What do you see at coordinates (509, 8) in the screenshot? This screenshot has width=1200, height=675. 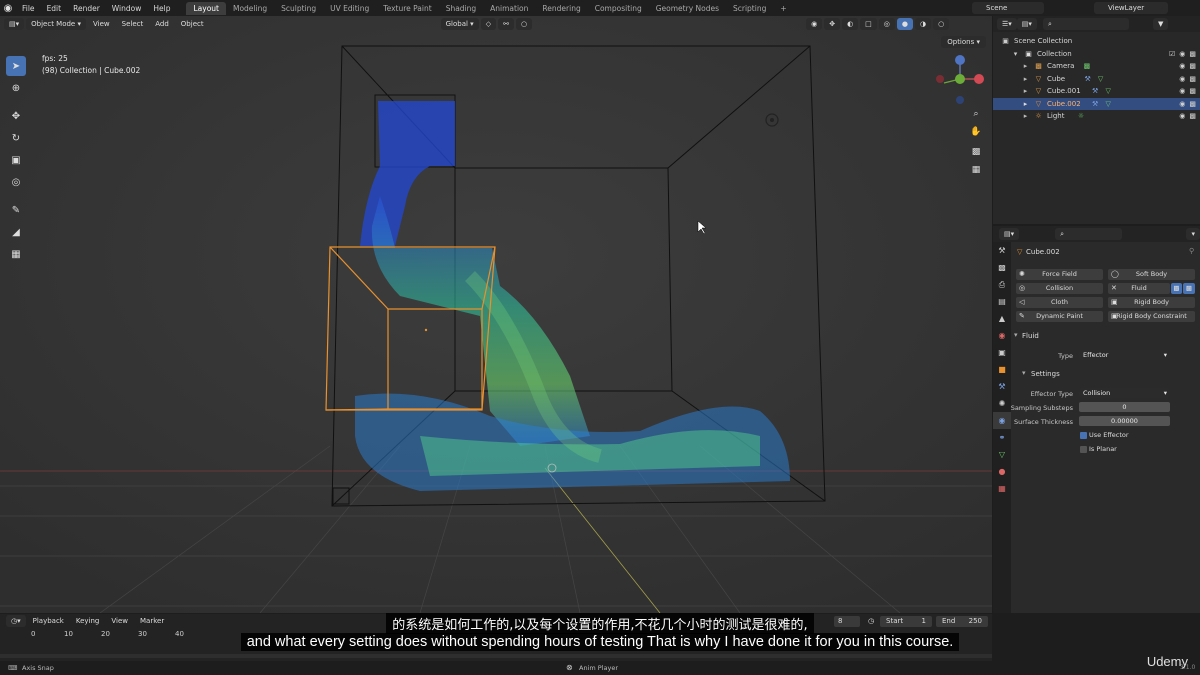 I see `tab-animation: Animation` at bounding box center [509, 8].